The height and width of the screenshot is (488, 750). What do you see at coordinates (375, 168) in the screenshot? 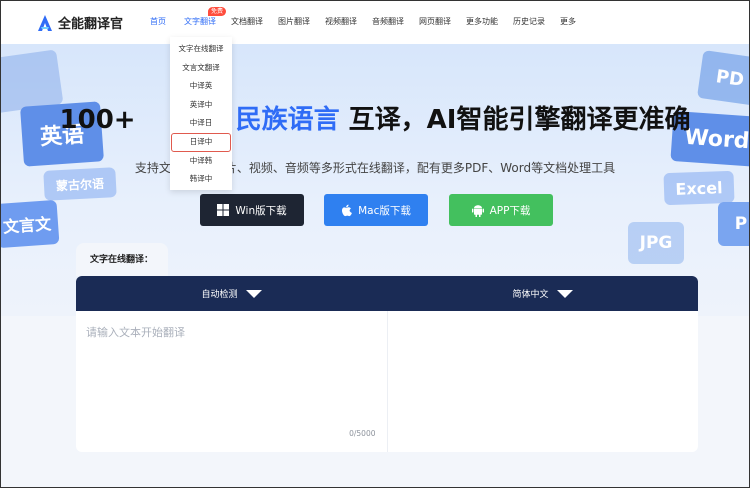
I see `hero-subtitle: 支持文 图片、视频、音频等多形式在线翻译，配有更多PDF、Word等文档处理工具` at bounding box center [375, 168].